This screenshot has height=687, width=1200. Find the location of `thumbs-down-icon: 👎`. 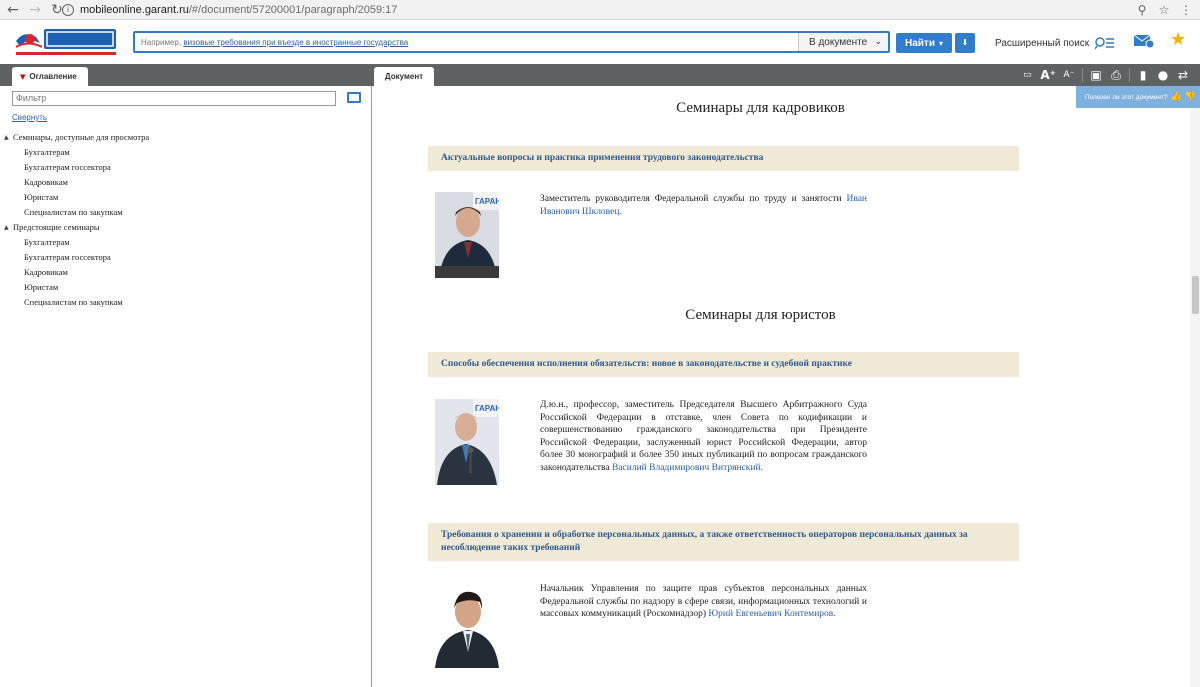

thumbs-down-icon: 👎 is located at coordinates (1190, 97).